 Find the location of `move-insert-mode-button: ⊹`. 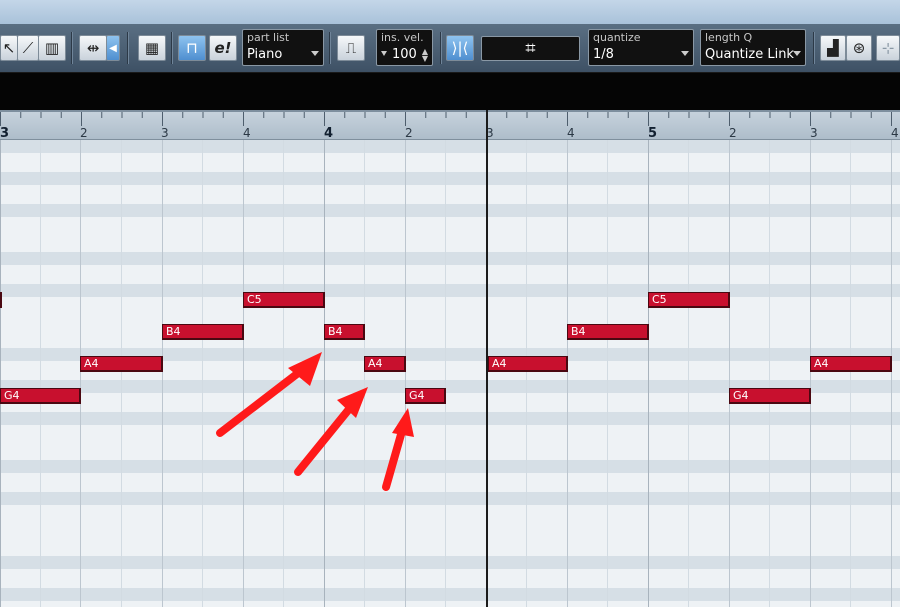

move-insert-mode-button: ⊹ is located at coordinates (888, 48).